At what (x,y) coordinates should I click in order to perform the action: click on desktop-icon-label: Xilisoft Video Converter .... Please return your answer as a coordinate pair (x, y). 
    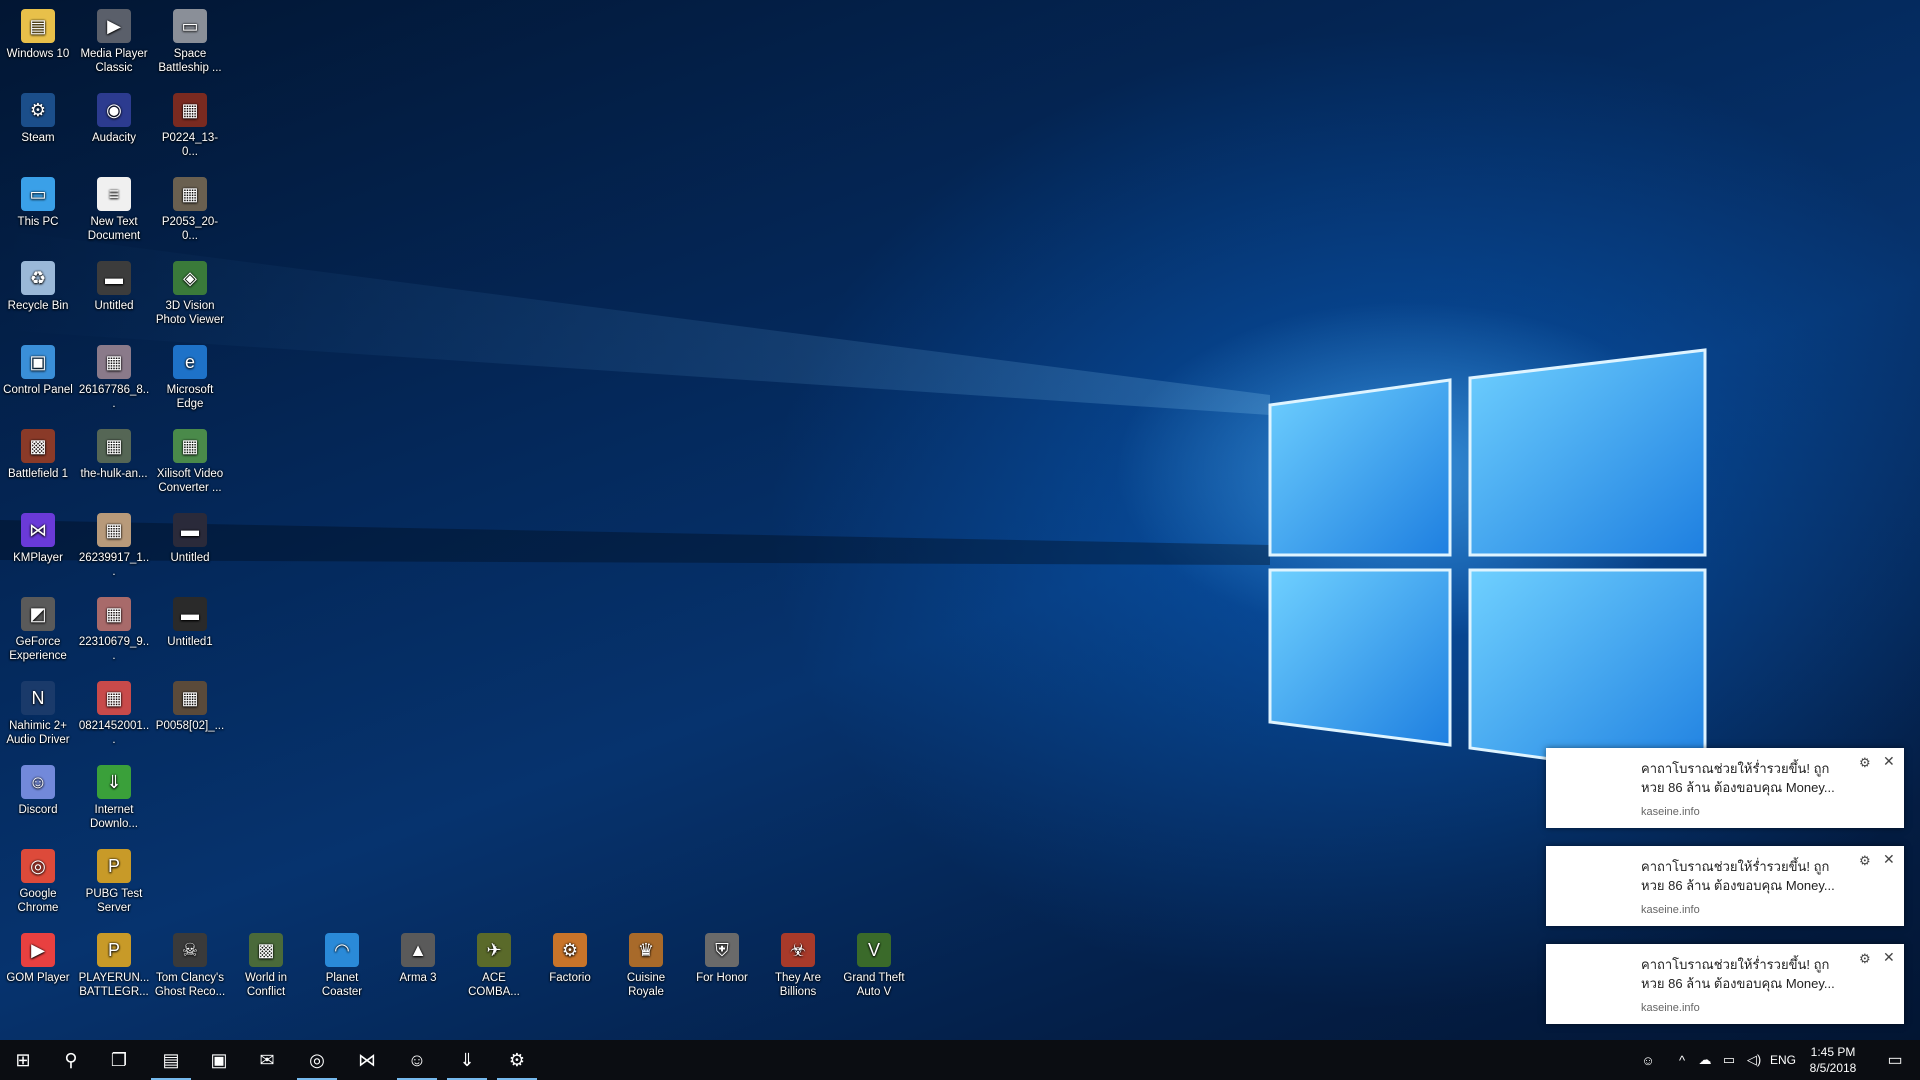
    Looking at the image, I should click on (190, 481).